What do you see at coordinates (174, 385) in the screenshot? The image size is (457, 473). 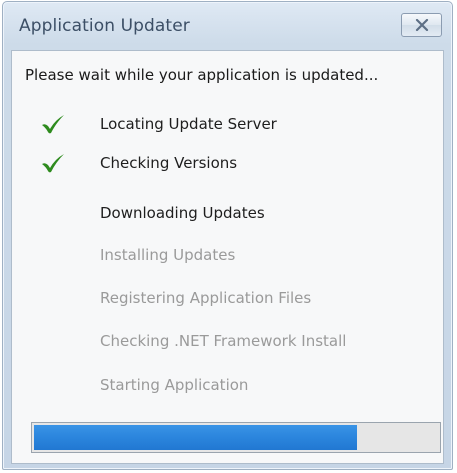 I see `step-starting-application: Starting Application` at bounding box center [174, 385].